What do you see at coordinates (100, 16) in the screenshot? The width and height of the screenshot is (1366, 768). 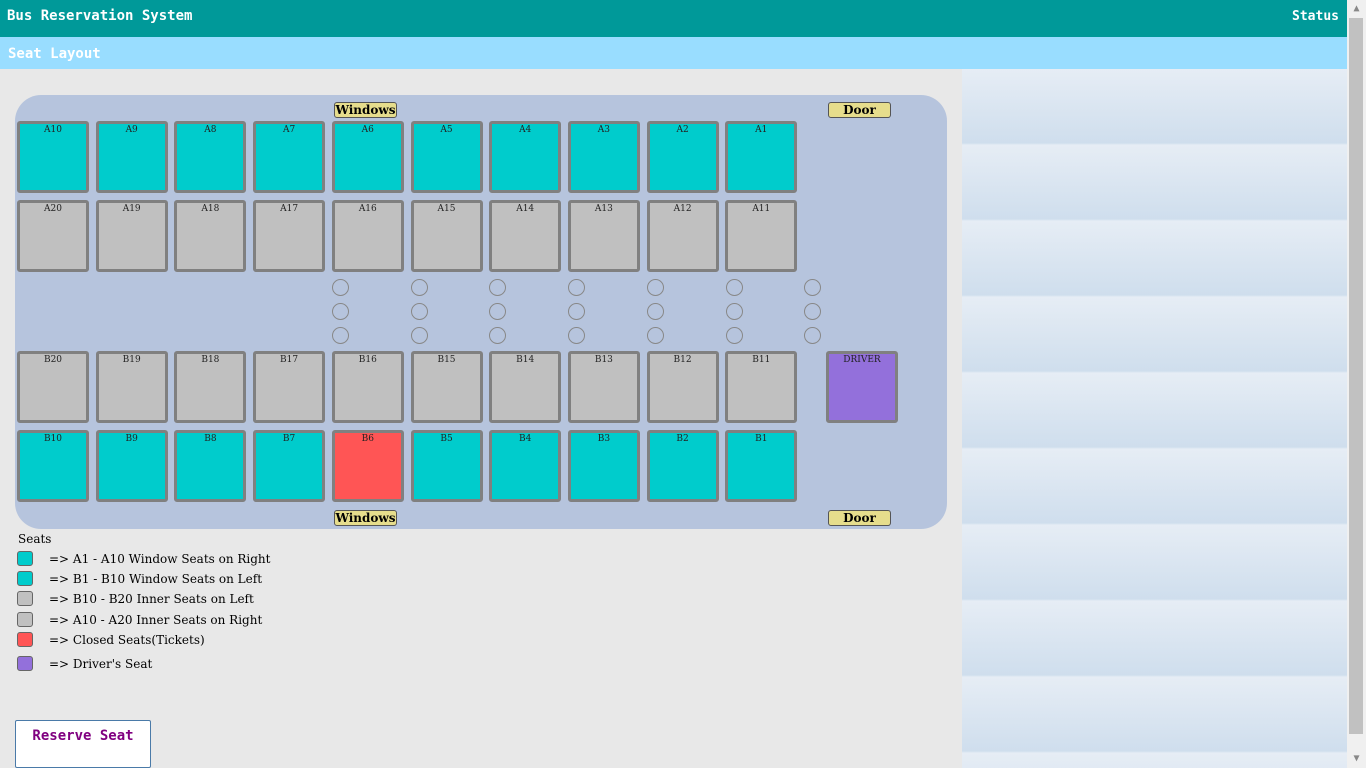 I see `app-title: Bus Reservation System` at bounding box center [100, 16].